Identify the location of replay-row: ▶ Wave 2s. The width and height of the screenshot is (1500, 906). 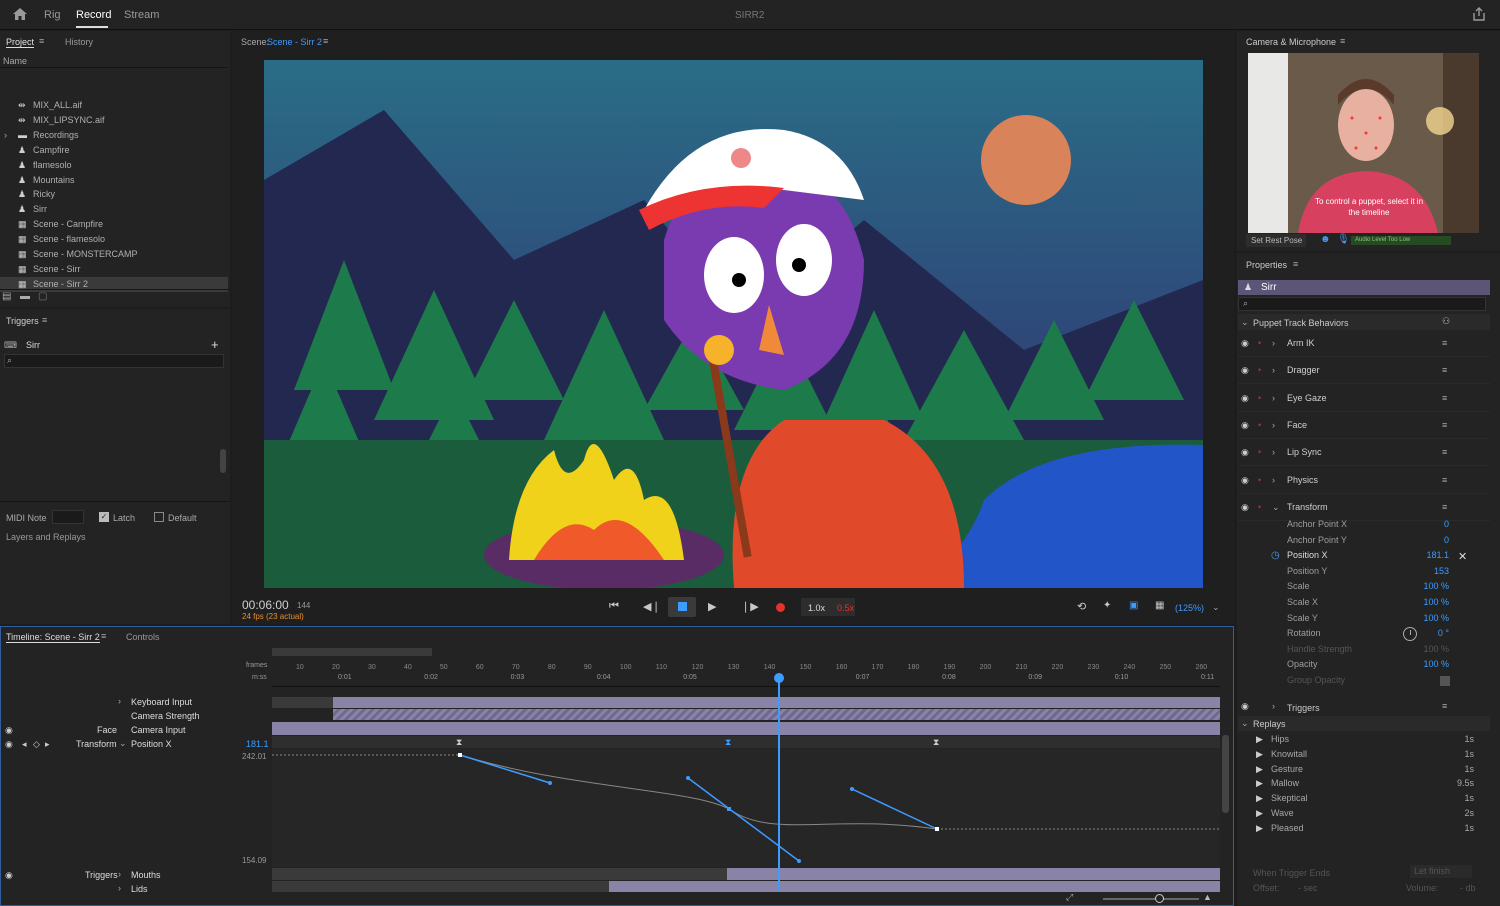
(1364, 813).